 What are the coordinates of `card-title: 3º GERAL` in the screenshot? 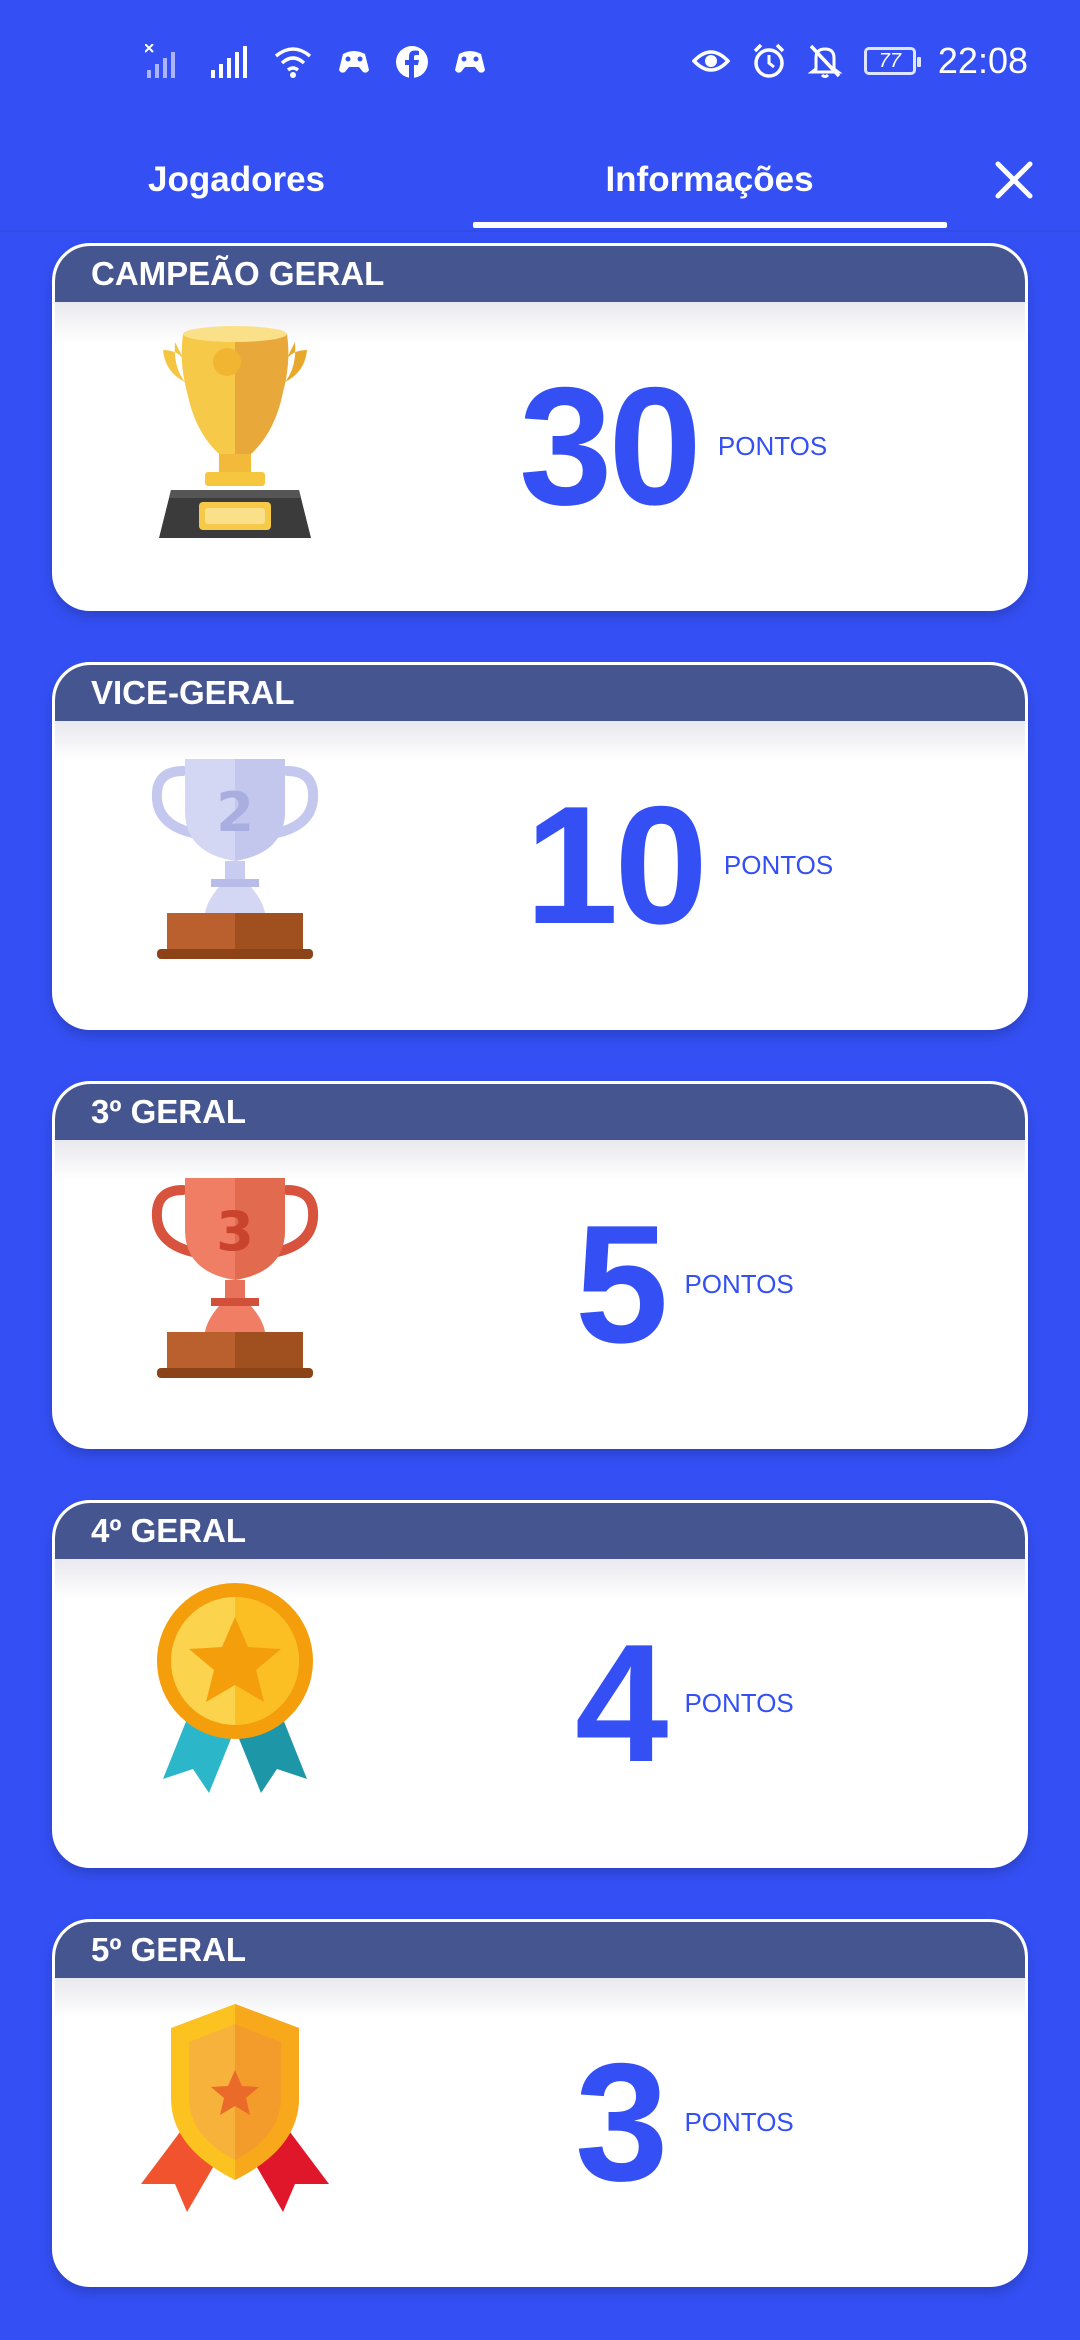 It's located at (540, 1112).